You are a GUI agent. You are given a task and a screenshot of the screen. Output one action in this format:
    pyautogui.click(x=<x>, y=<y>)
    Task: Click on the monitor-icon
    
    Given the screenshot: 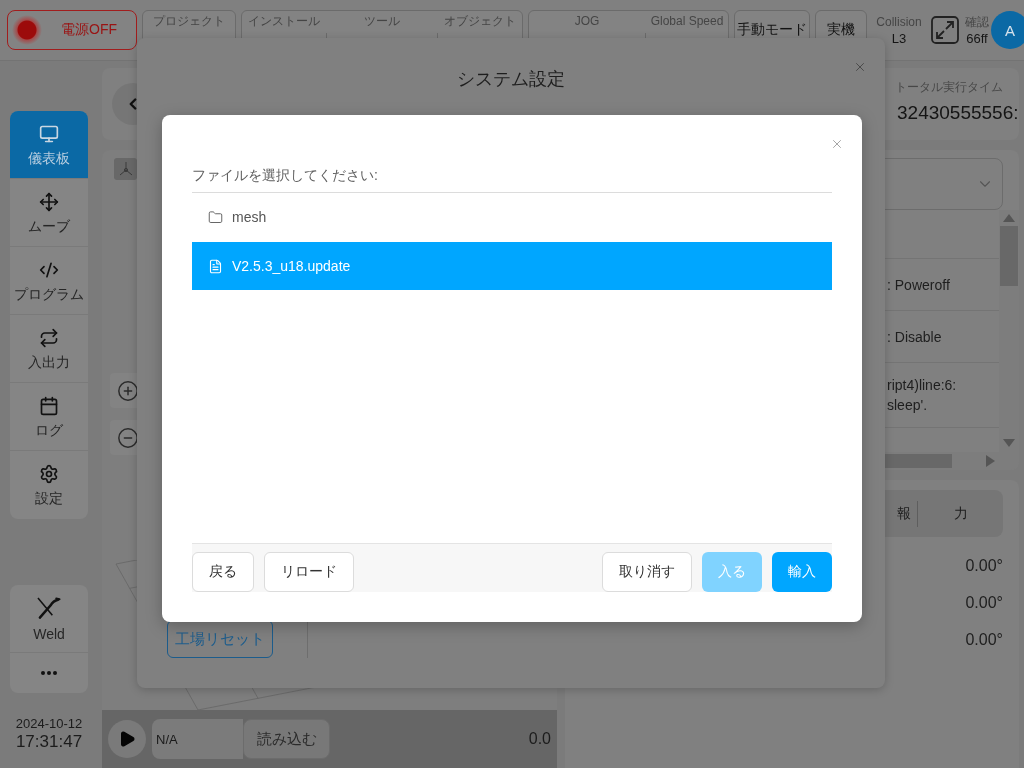 What is the action you would take?
    pyautogui.click(x=49, y=133)
    